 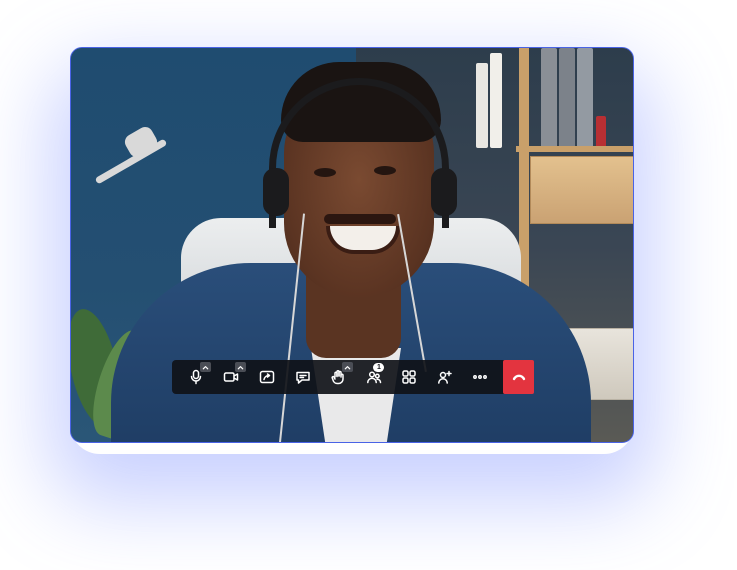 I want to click on participants-button: 1, so click(x=374, y=377).